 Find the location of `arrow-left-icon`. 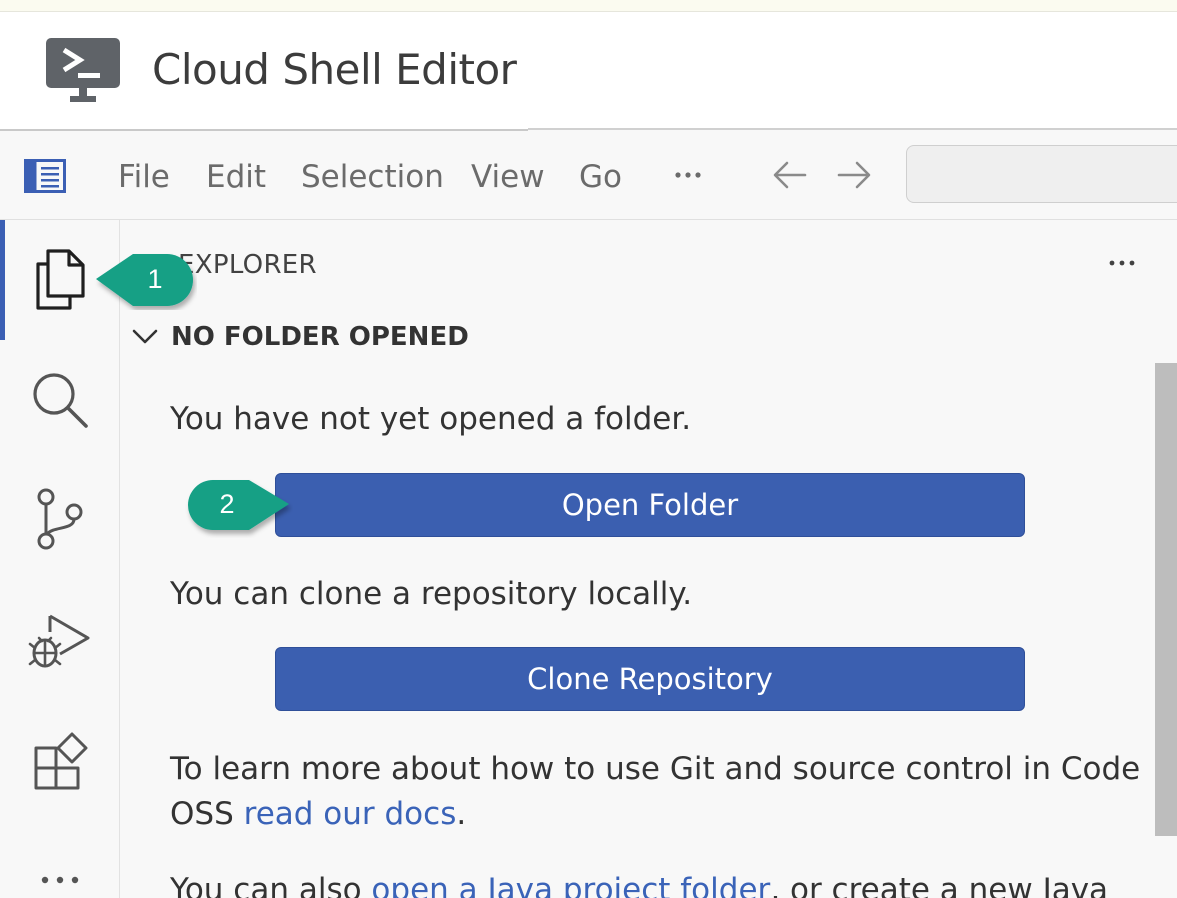

arrow-left-icon is located at coordinates (790, 175).